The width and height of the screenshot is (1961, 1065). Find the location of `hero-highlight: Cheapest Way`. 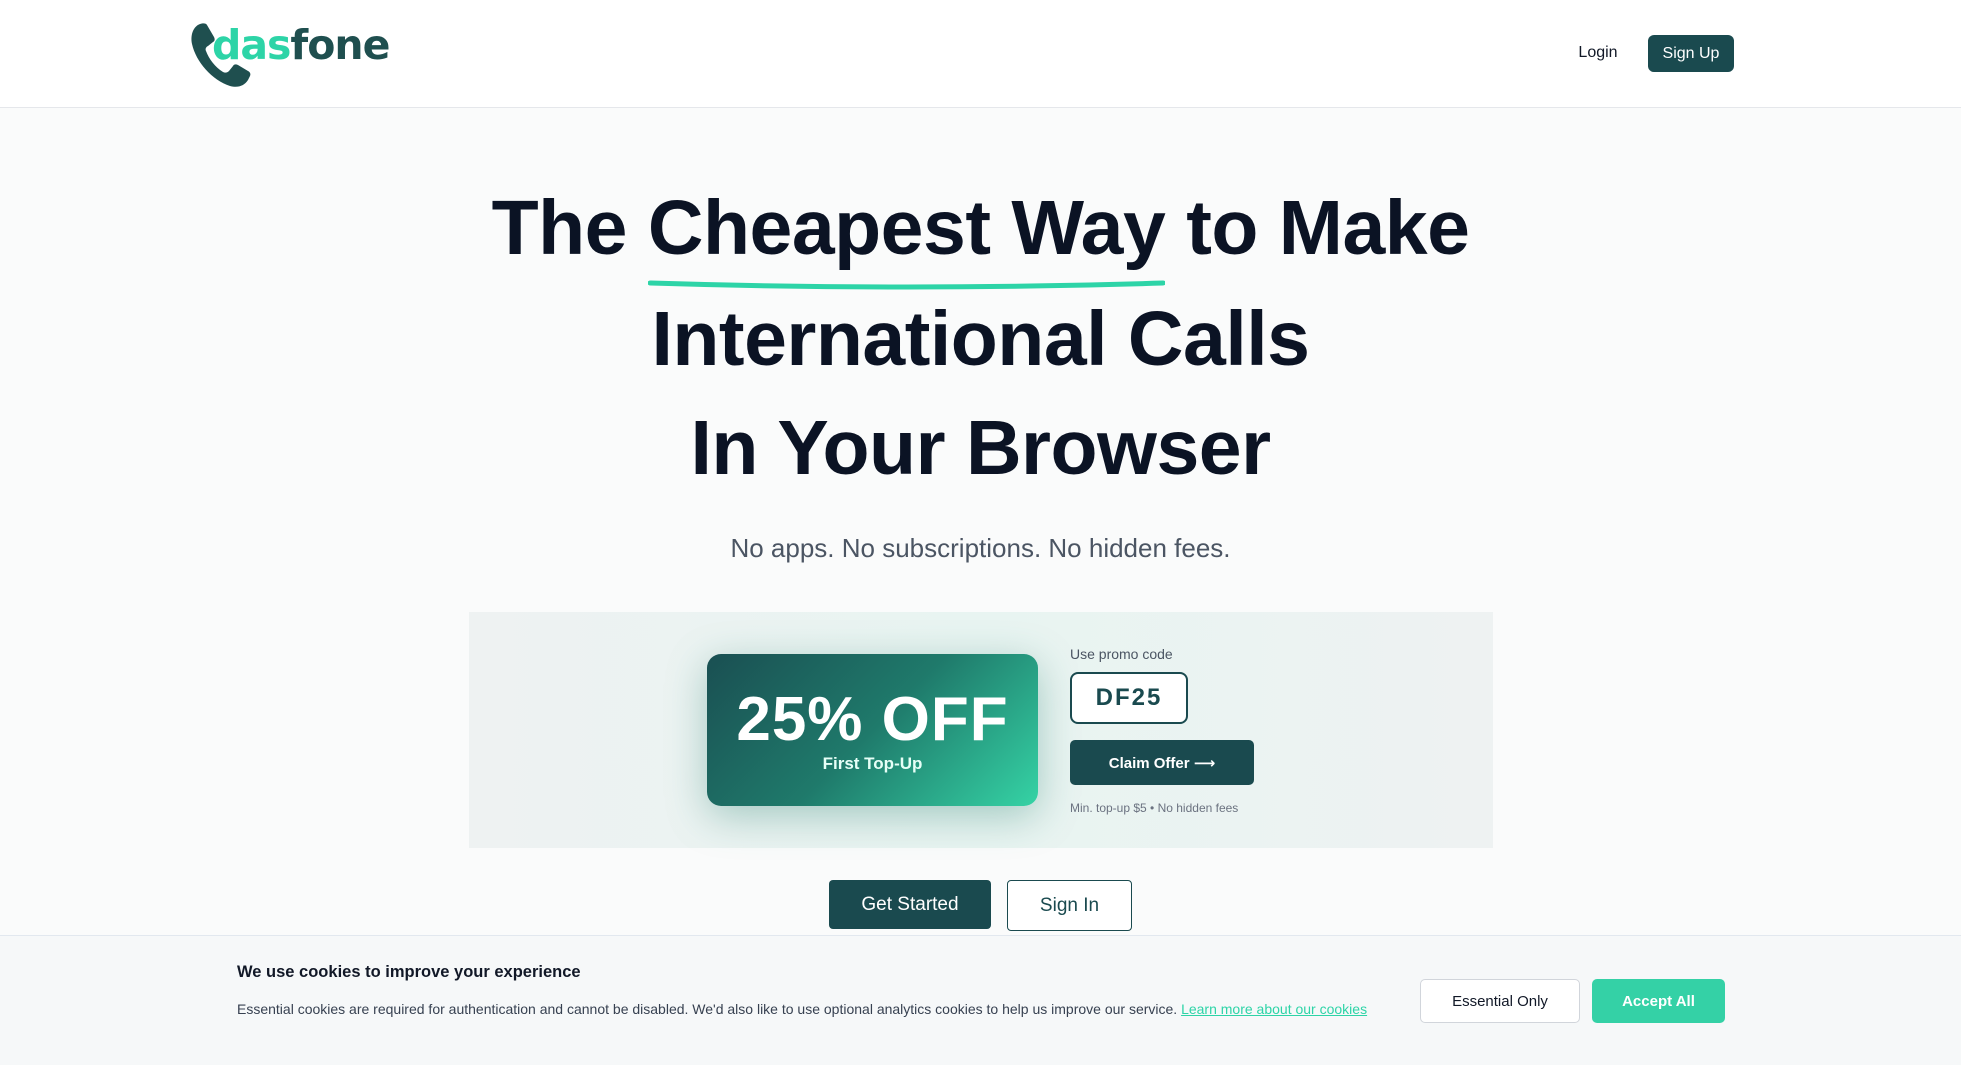

hero-highlight: Cheapest Way is located at coordinates (906, 240).